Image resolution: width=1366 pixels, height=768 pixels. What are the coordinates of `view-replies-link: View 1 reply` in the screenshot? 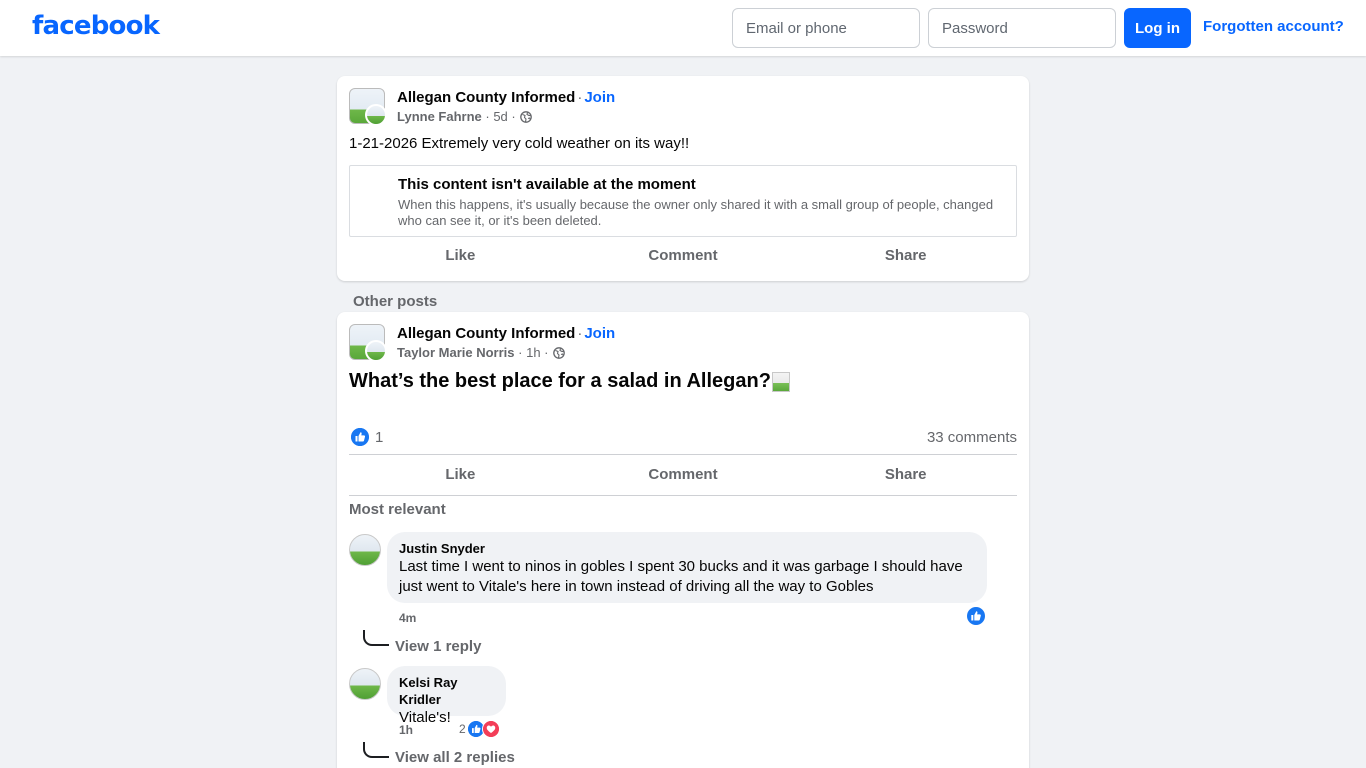 It's located at (438, 646).